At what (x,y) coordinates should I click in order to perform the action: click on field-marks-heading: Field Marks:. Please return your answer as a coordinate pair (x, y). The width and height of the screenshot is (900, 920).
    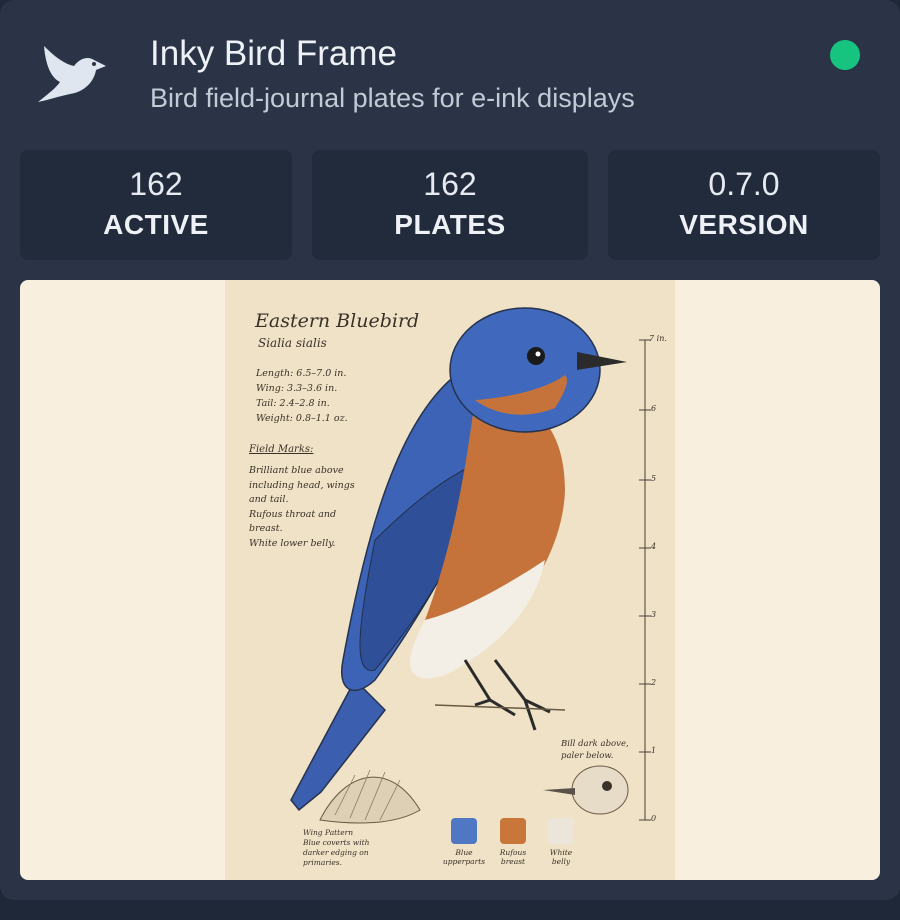
    Looking at the image, I should click on (281, 449).